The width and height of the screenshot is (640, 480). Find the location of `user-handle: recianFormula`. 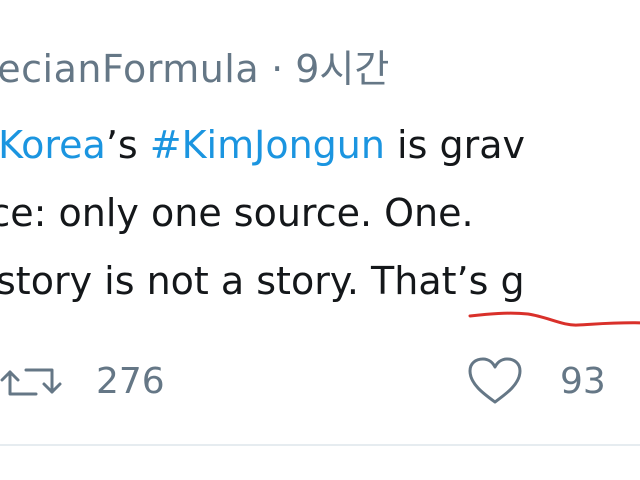

user-handle: recianFormula is located at coordinates (129, 69).